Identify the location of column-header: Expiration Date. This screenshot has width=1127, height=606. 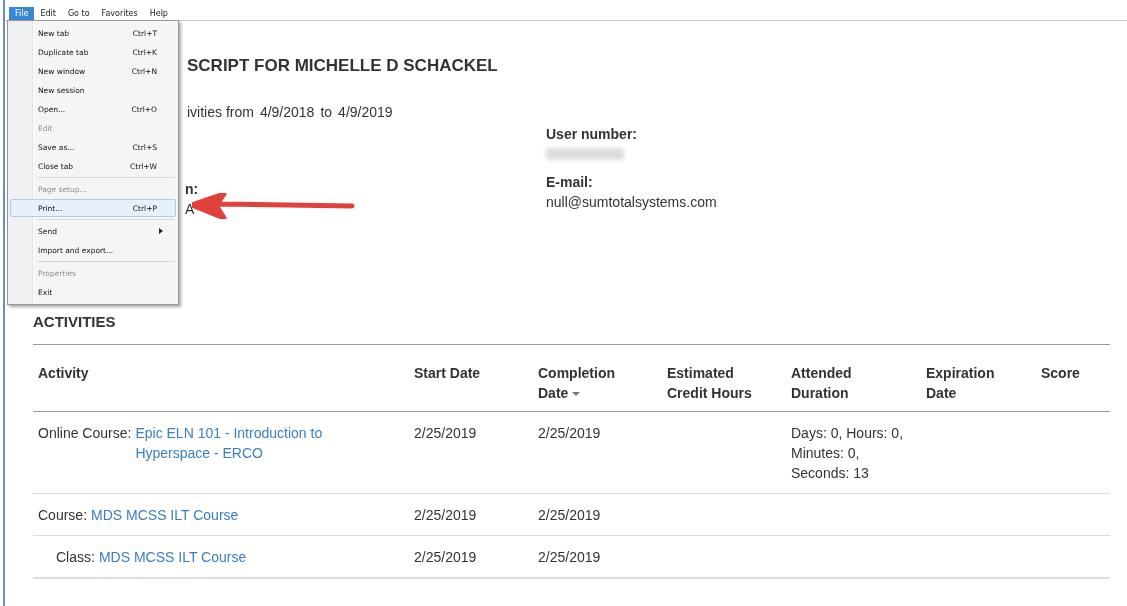
(978, 378).